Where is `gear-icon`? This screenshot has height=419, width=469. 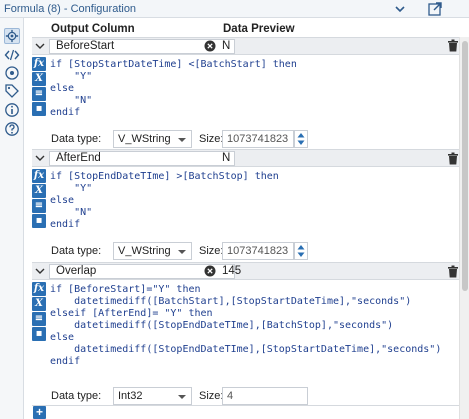 gear-icon is located at coordinates (12, 36).